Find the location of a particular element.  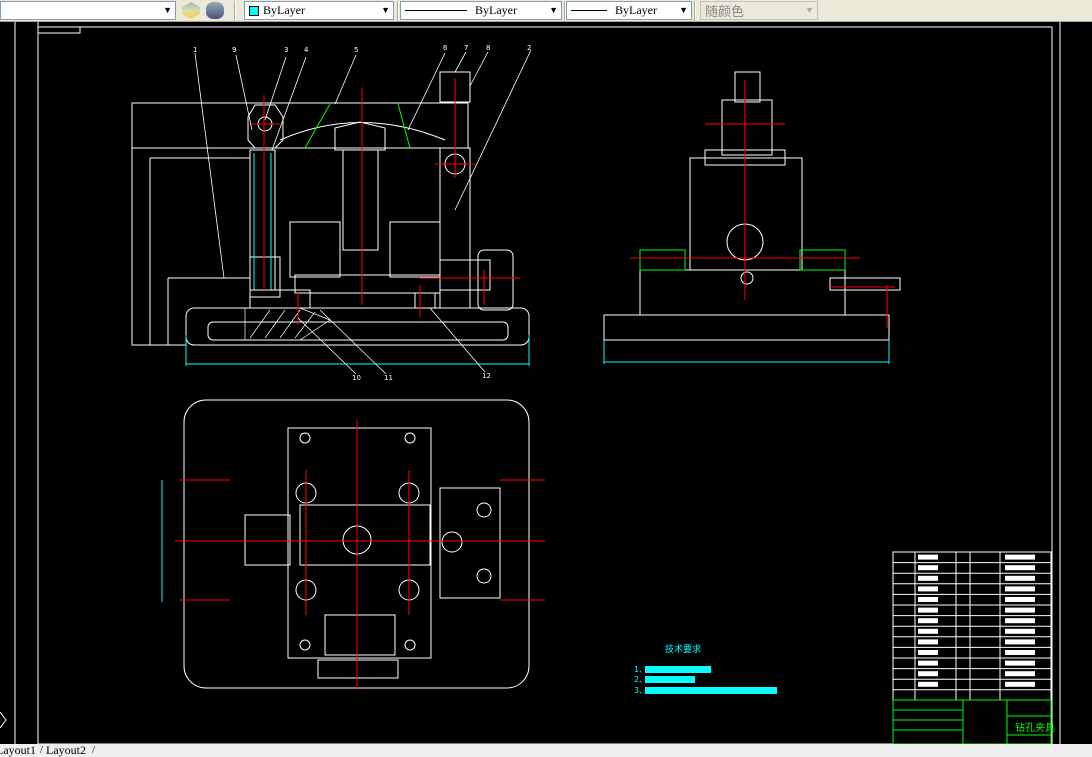

part-label: 6 is located at coordinates (445, 48).